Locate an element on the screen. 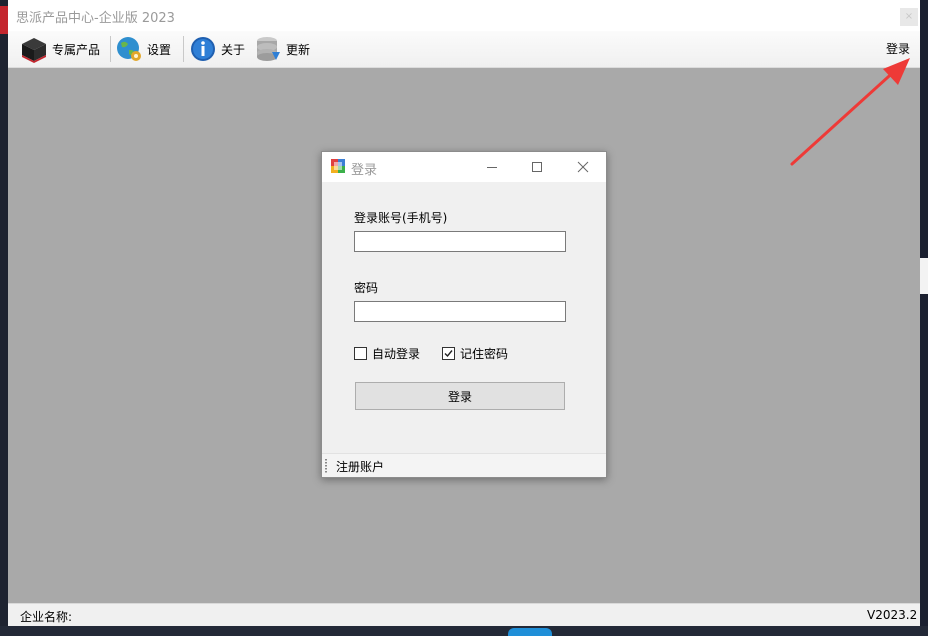 The height and width of the screenshot is (636, 928). toolbar-settings: 设置 is located at coordinates (143, 49).